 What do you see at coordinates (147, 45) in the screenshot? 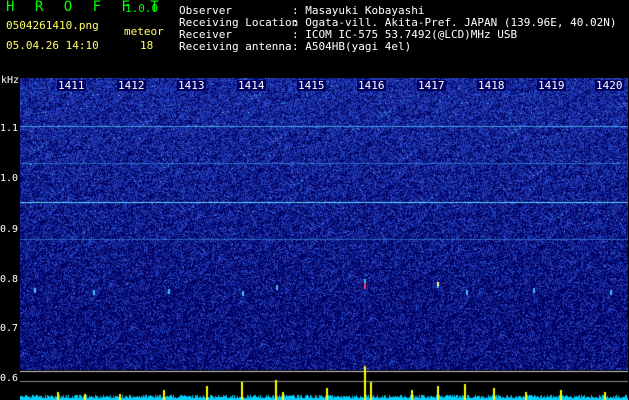
I see `meteor-count: 18` at bounding box center [147, 45].